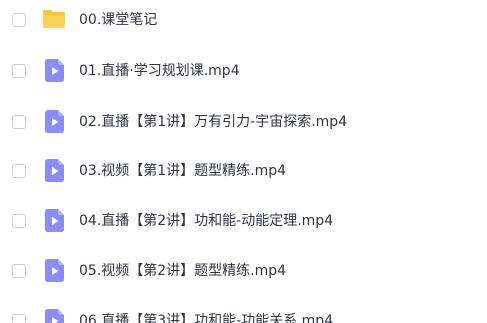  I want to click on list-item: 00.课堂笔记, so click(243, 20).